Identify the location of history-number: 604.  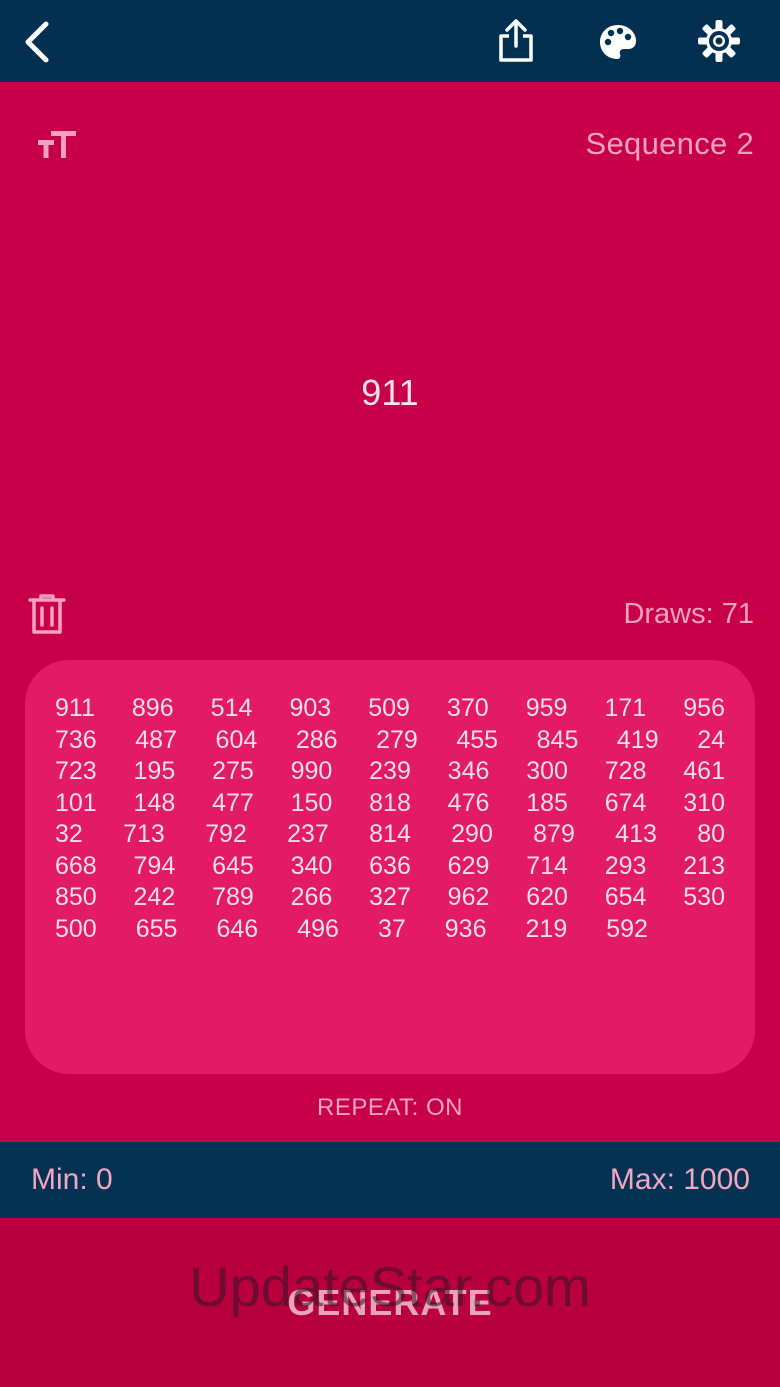
(236, 739).